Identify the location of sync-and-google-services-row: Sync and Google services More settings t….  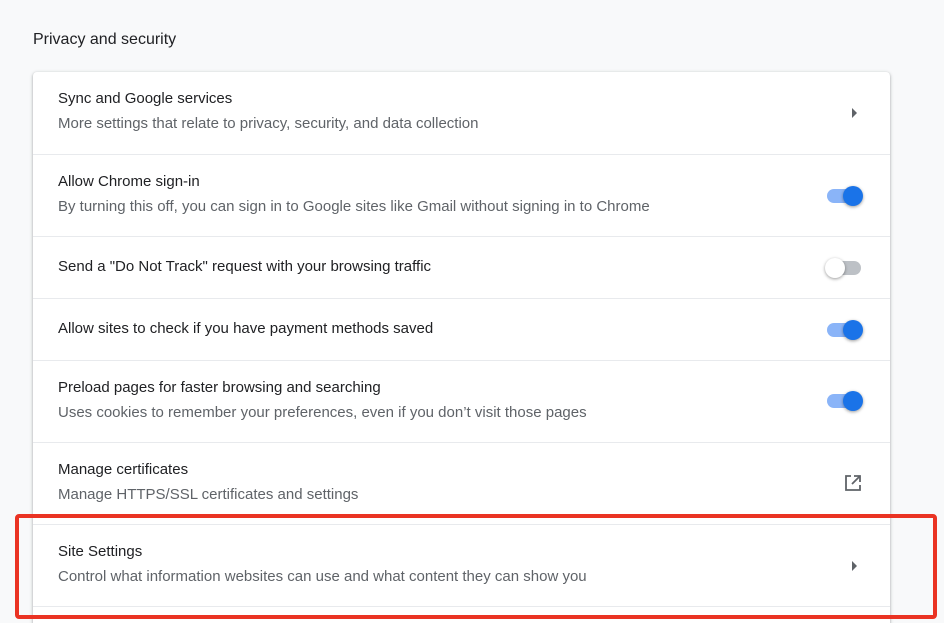
(461, 113).